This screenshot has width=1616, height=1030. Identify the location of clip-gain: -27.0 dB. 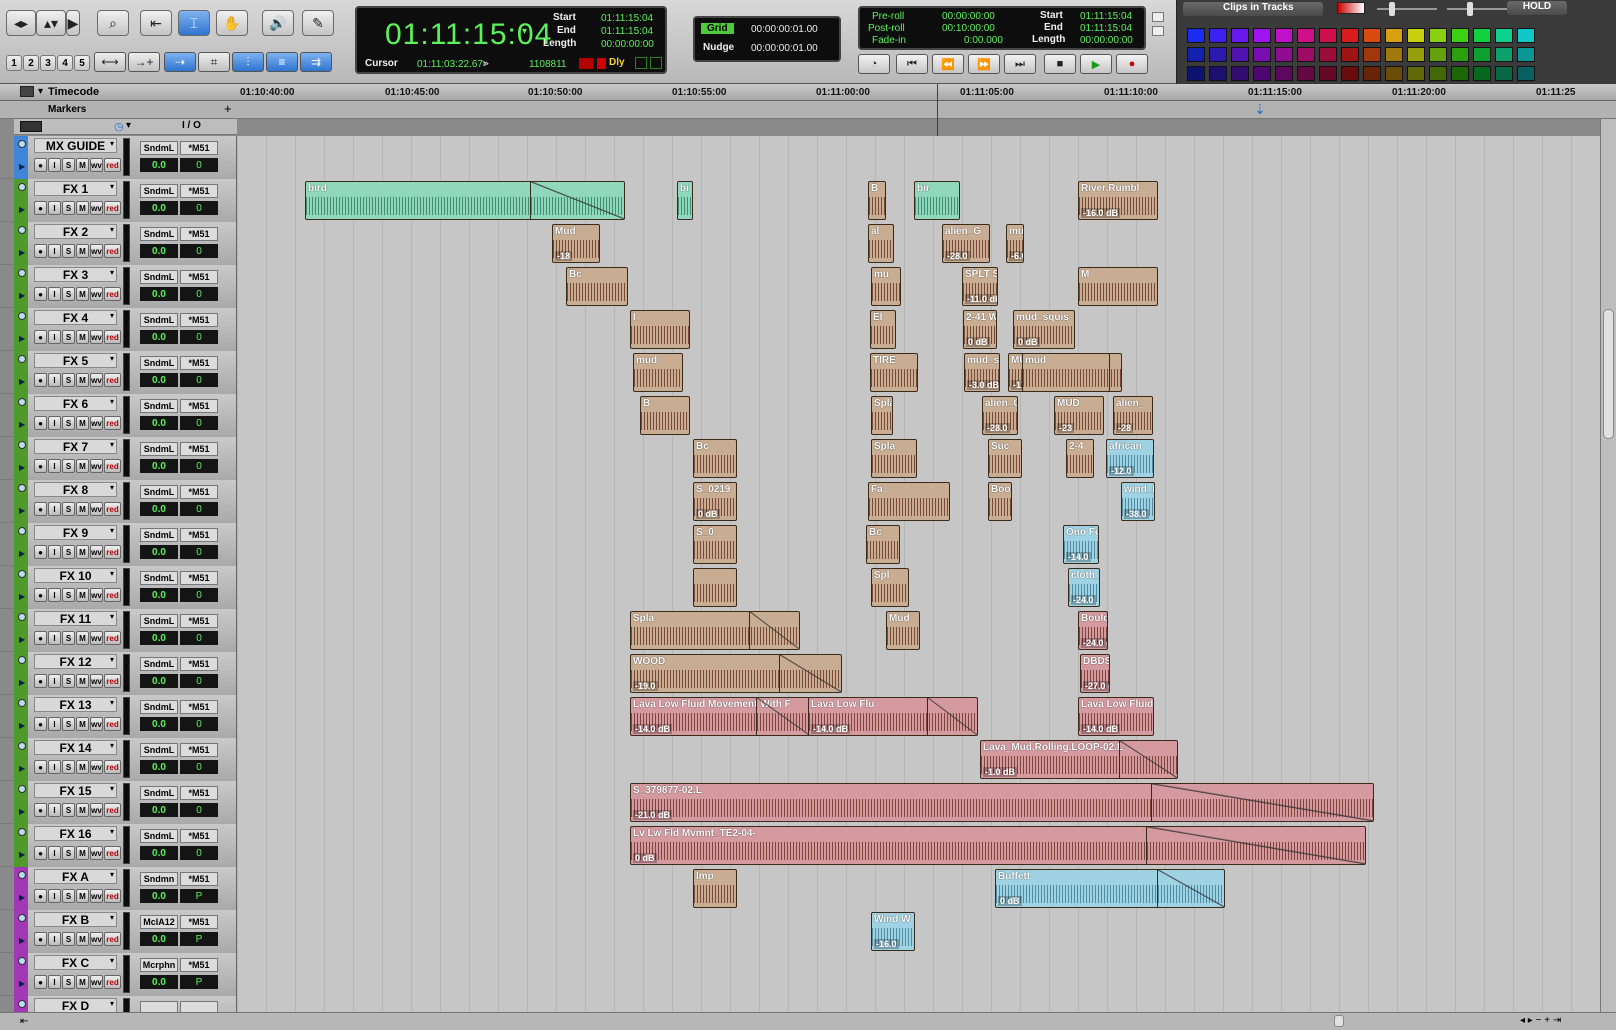
(1096, 686).